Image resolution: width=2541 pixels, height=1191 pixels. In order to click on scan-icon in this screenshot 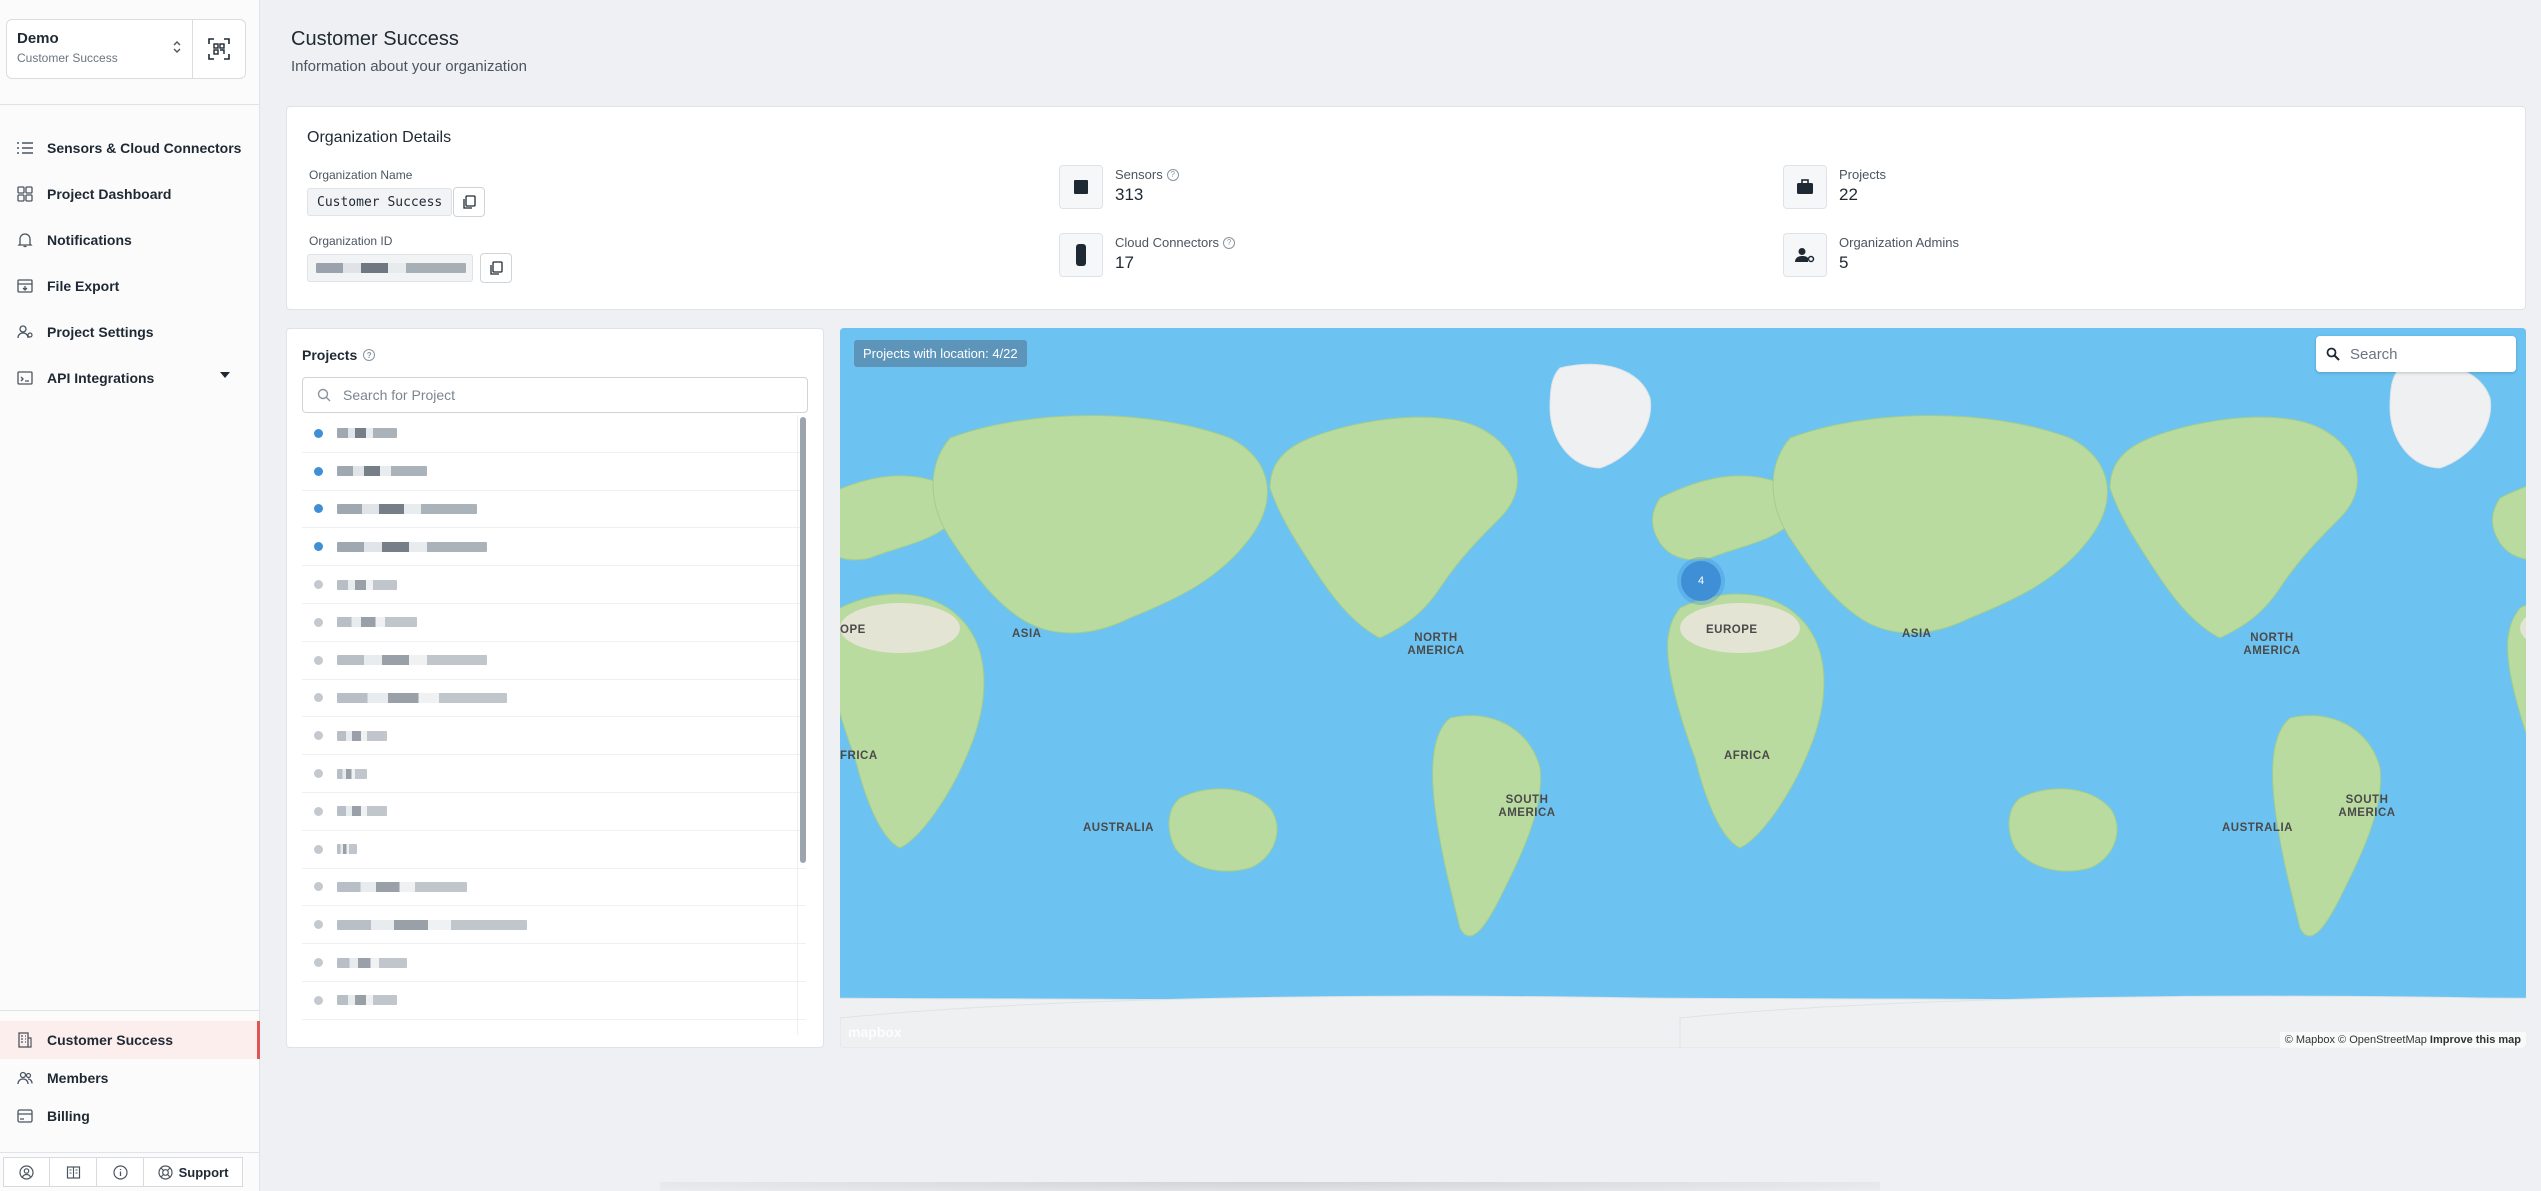, I will do `click(219, 49)`.